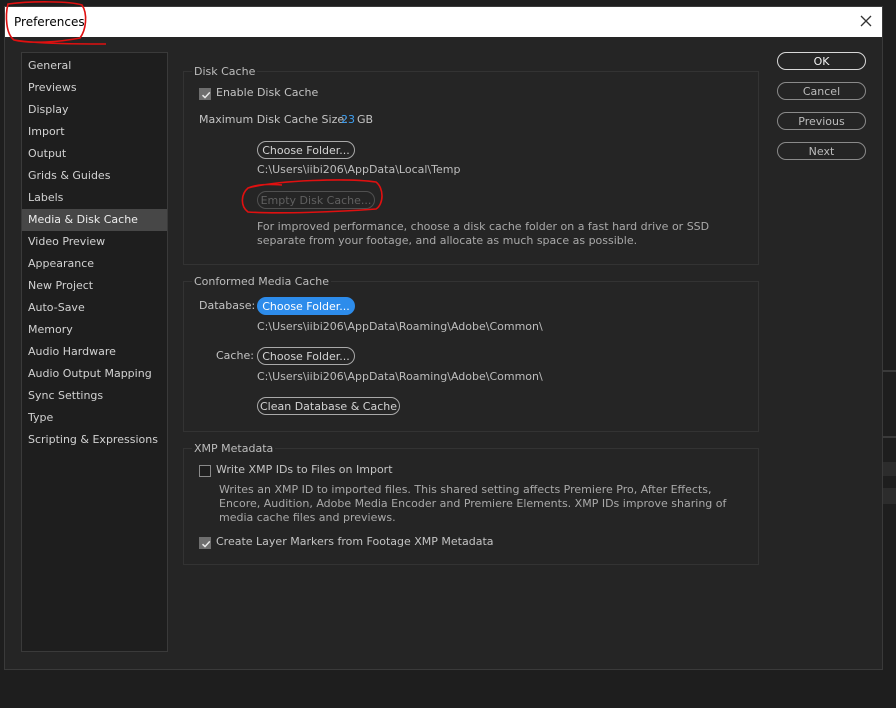 The width and height of the screenshot is (896, 708). What do you see at coordinates (94, 396) in the screenshot?
I see `sidebar-item: Sync Settings` at bounding box center [94, 396].